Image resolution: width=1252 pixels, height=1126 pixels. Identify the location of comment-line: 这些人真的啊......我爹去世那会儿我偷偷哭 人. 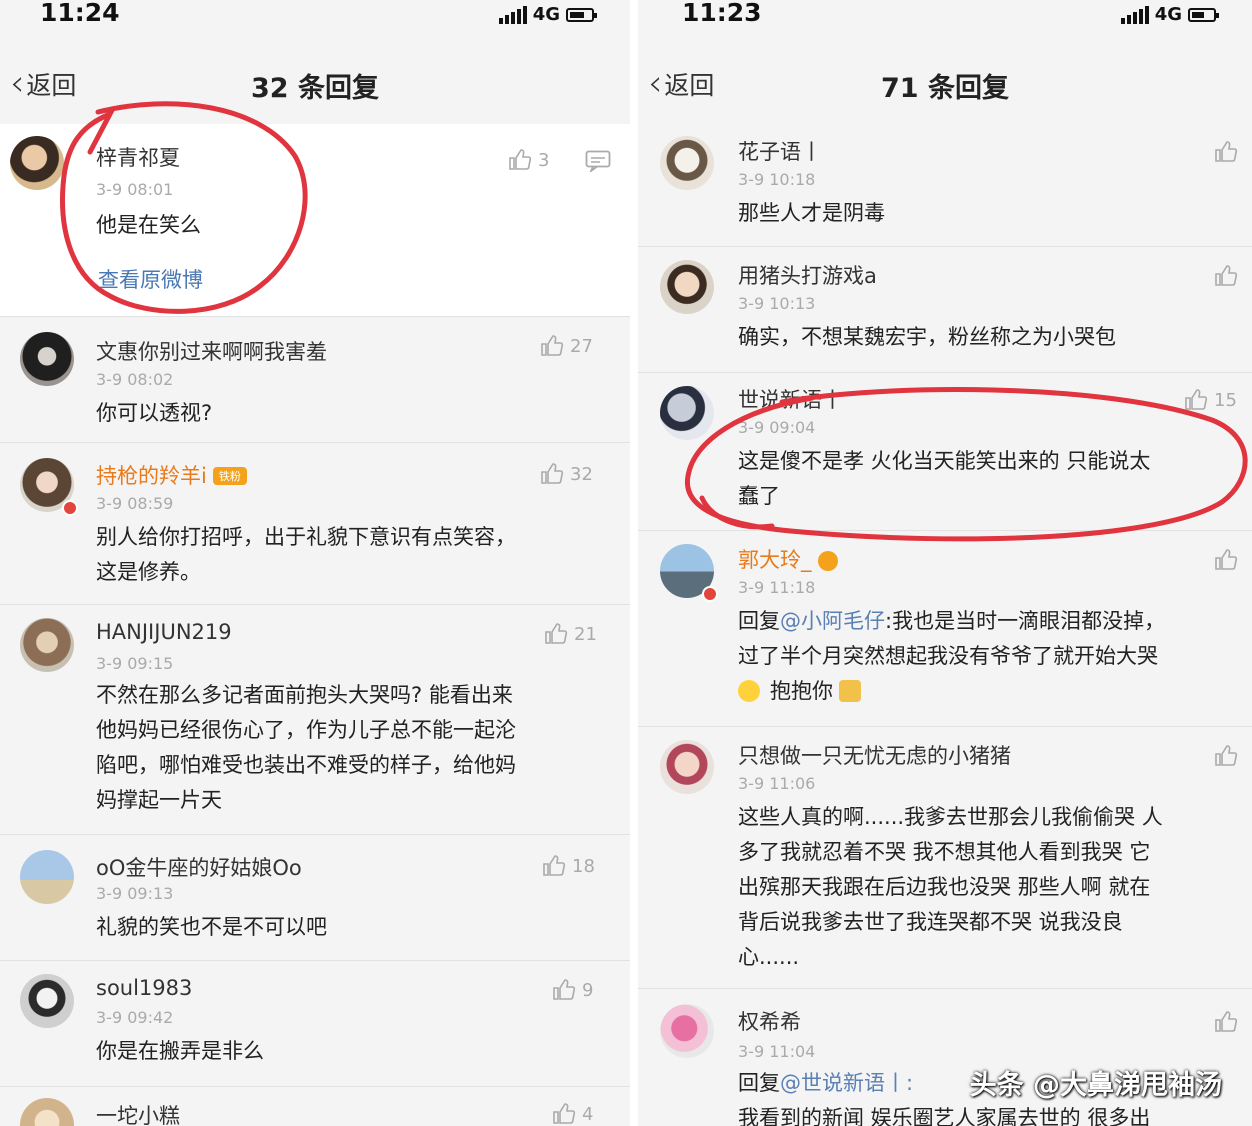
(950, 817).